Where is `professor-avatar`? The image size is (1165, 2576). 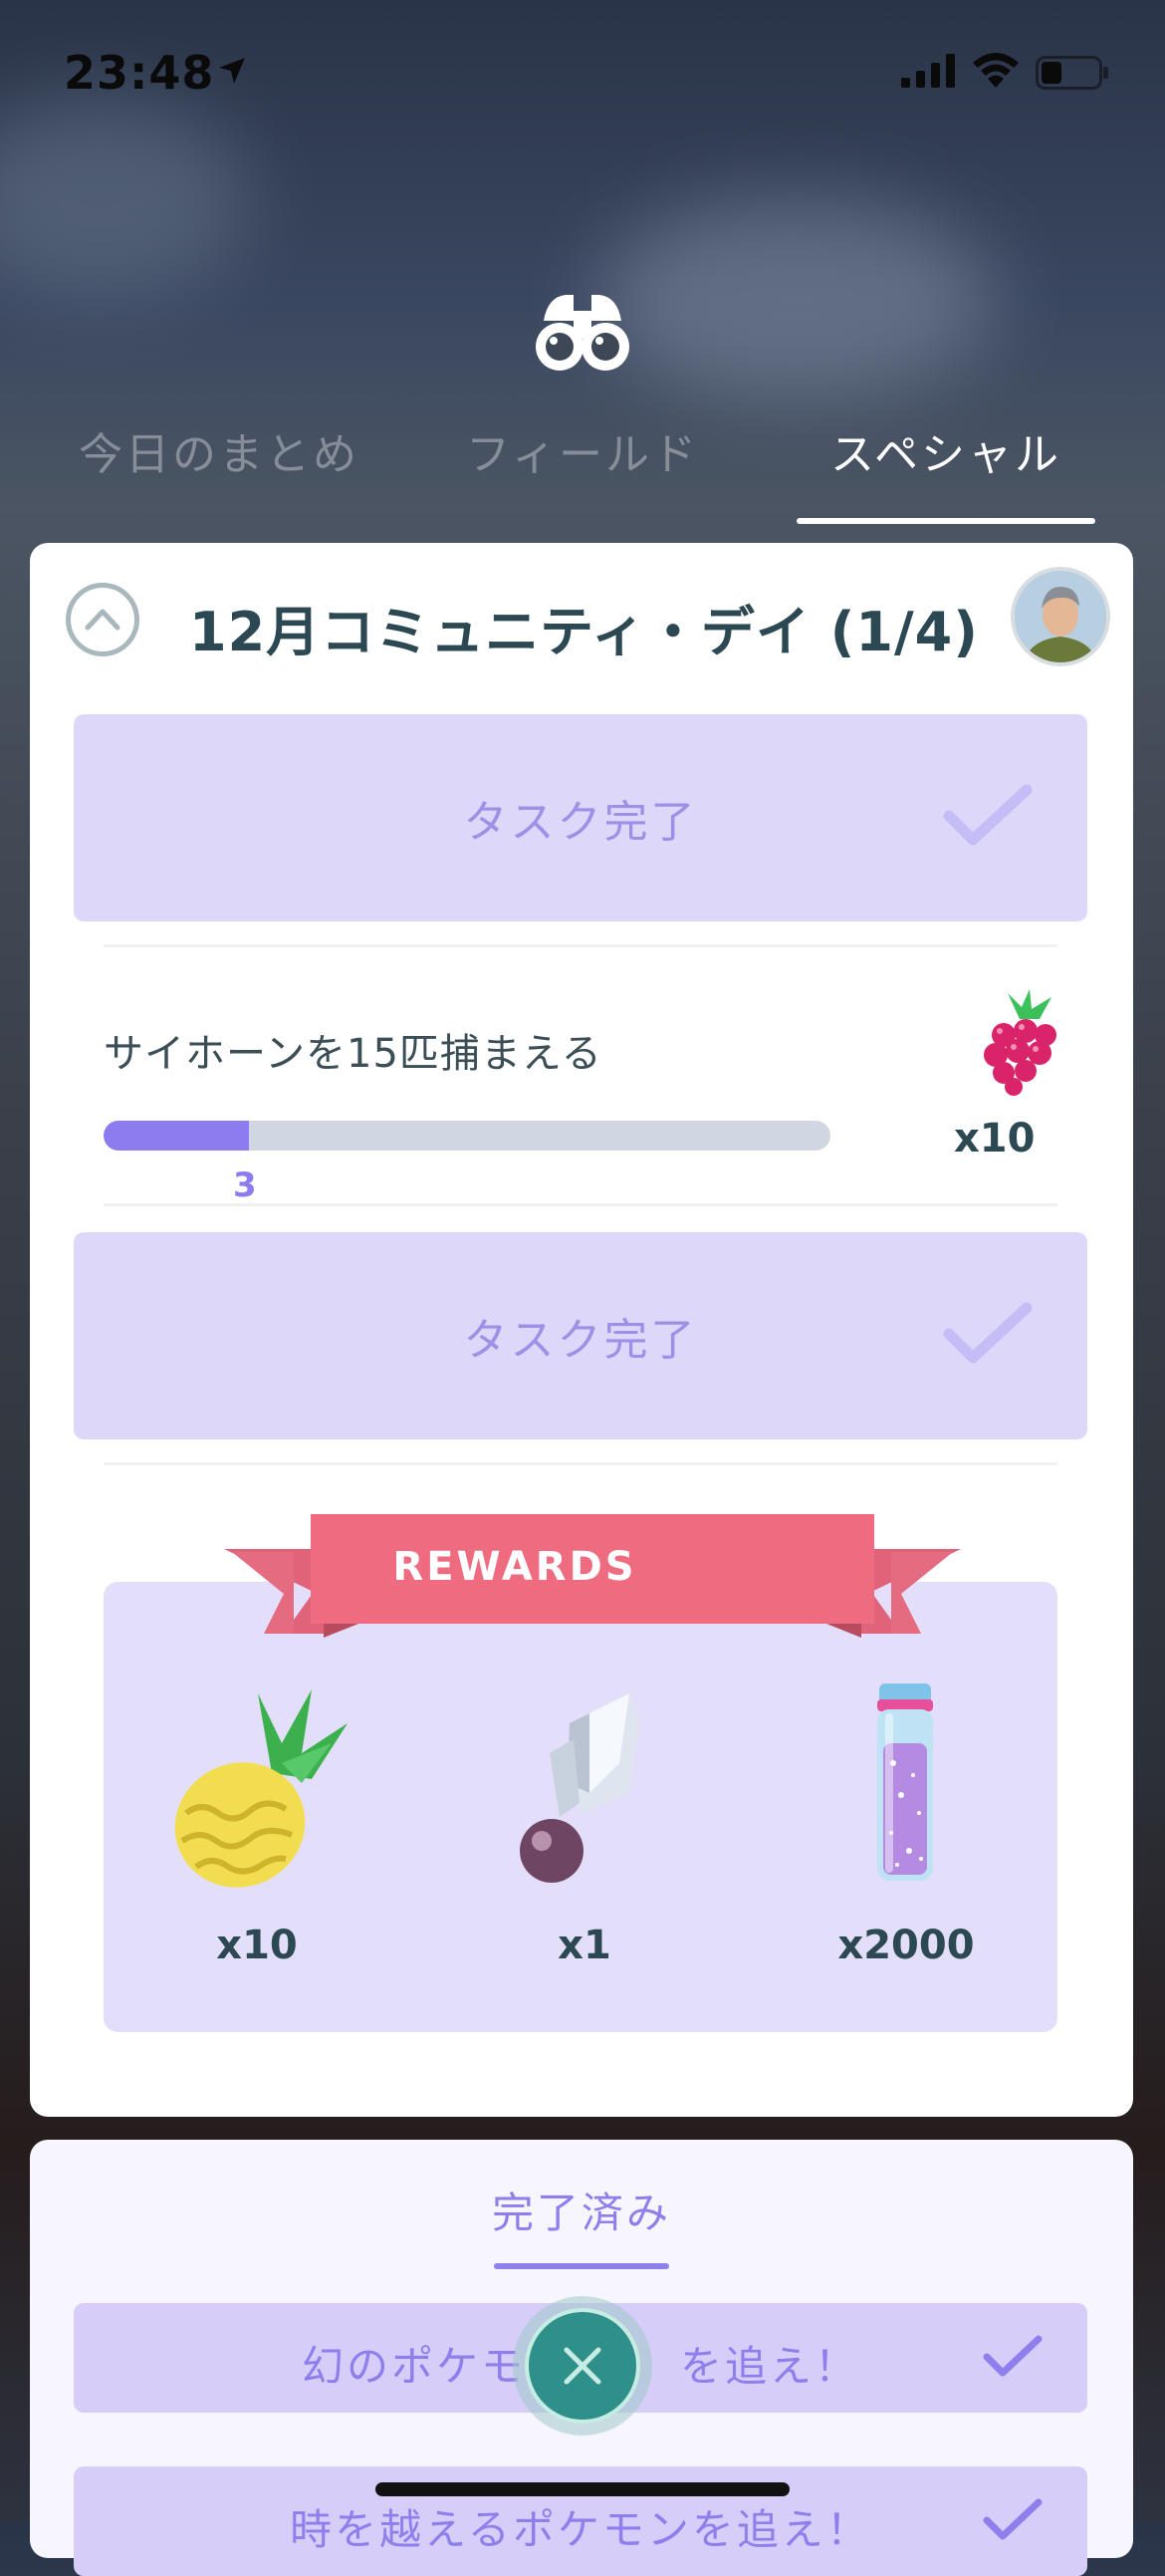 professor-avatar is located at coordinates (1060, 616).